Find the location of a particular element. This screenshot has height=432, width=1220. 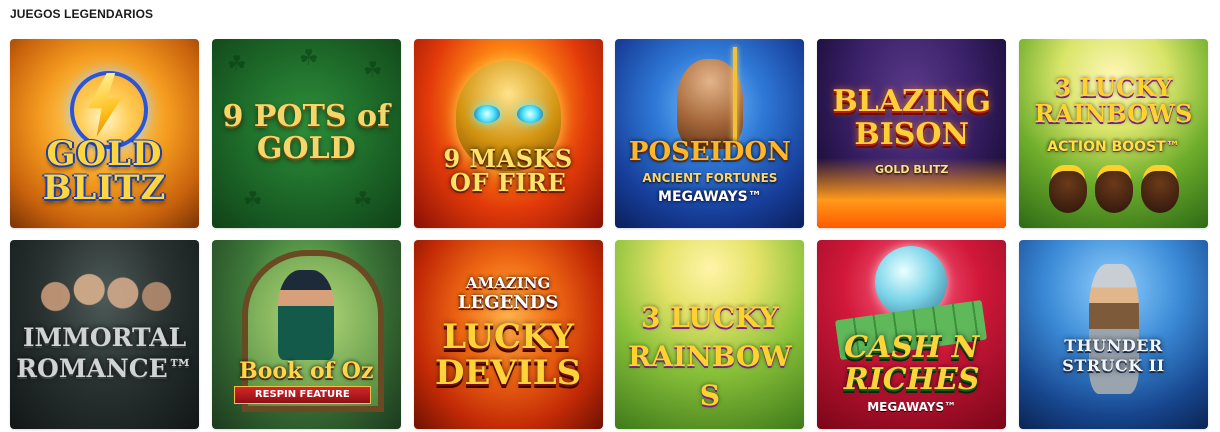

game-title: 9 POTS of GOLD is located at coordinates (306, 132).